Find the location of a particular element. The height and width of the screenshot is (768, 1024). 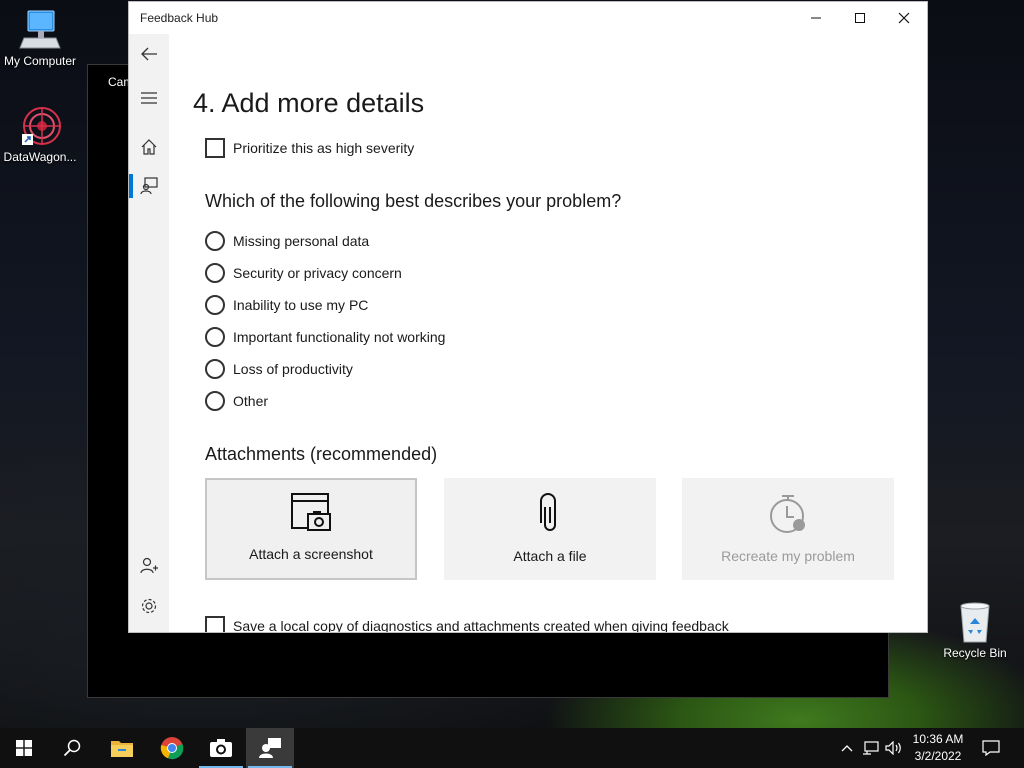

nav-feedback is located at coordinates (149, 186).